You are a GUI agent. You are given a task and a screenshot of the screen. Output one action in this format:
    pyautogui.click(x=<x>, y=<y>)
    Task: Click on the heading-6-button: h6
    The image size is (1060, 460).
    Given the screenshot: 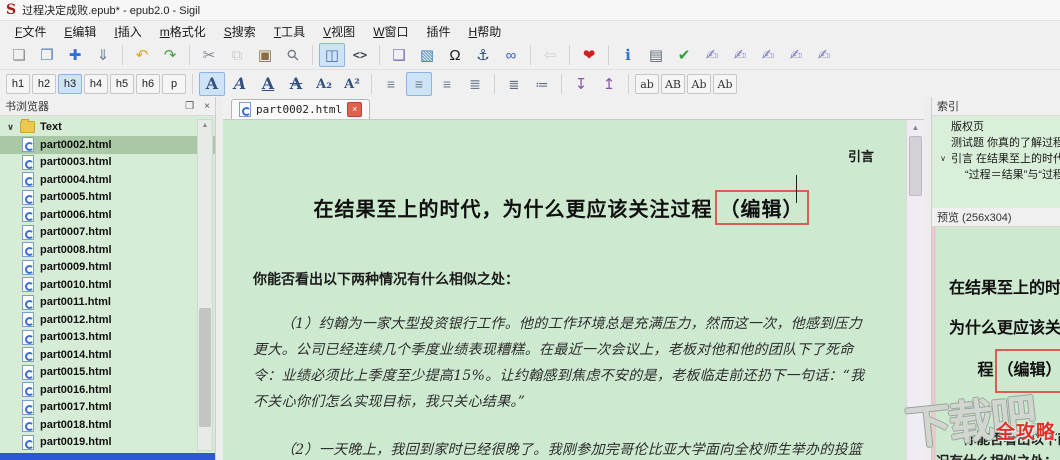 What is the action you would take?
    pyautogui.click(x=148, y=84)
    